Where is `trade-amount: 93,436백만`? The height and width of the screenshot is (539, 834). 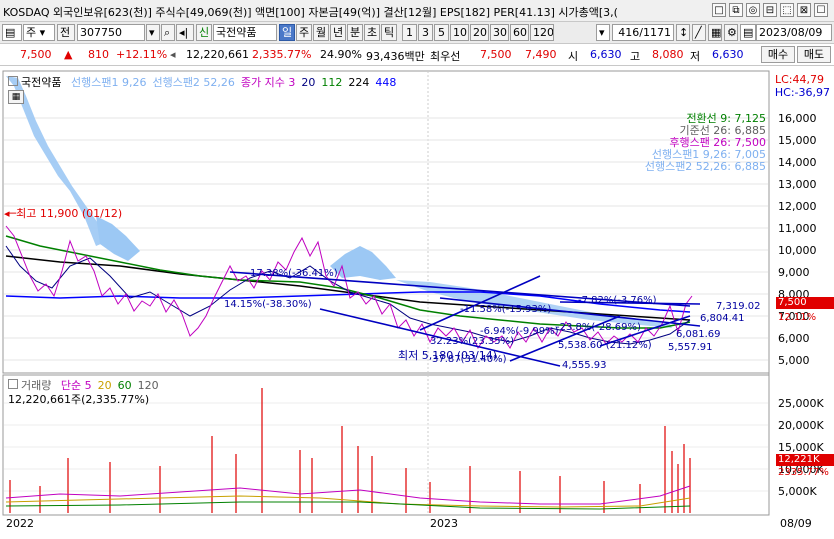 trade-amount: 93,436백만 is located at coordinates (395, 56).